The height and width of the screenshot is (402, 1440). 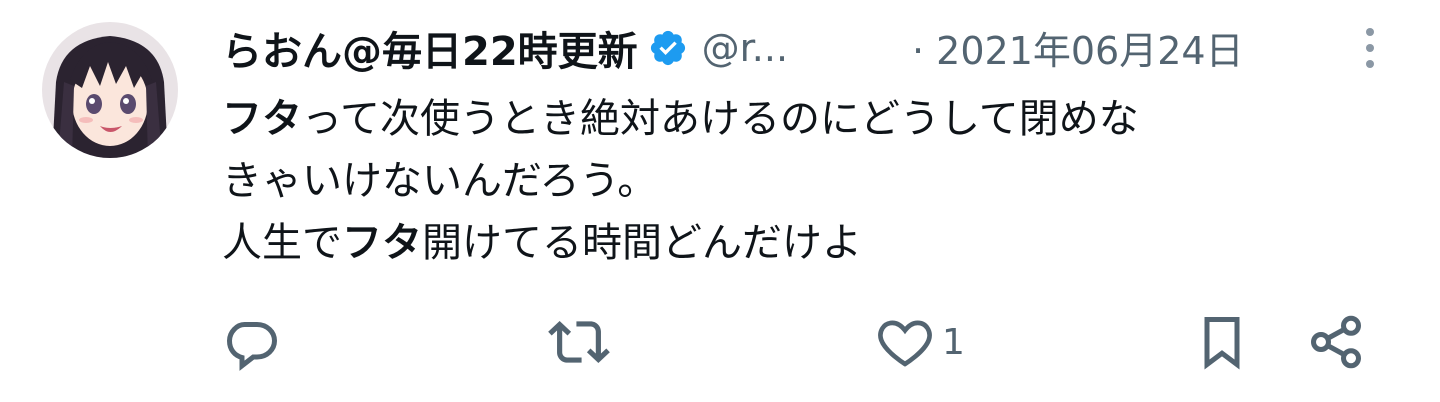 I want to click on like-button: 1, so click(x=919, y=342).